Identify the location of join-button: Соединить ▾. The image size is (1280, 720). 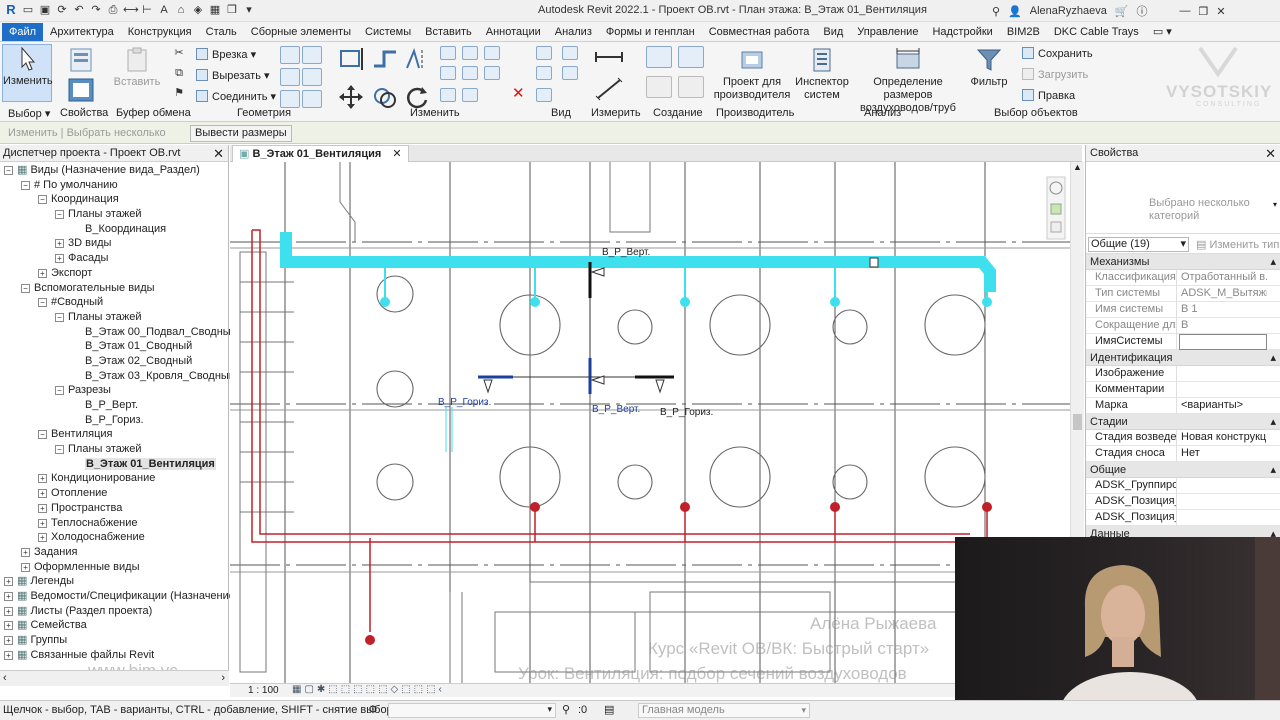
(236, 96).